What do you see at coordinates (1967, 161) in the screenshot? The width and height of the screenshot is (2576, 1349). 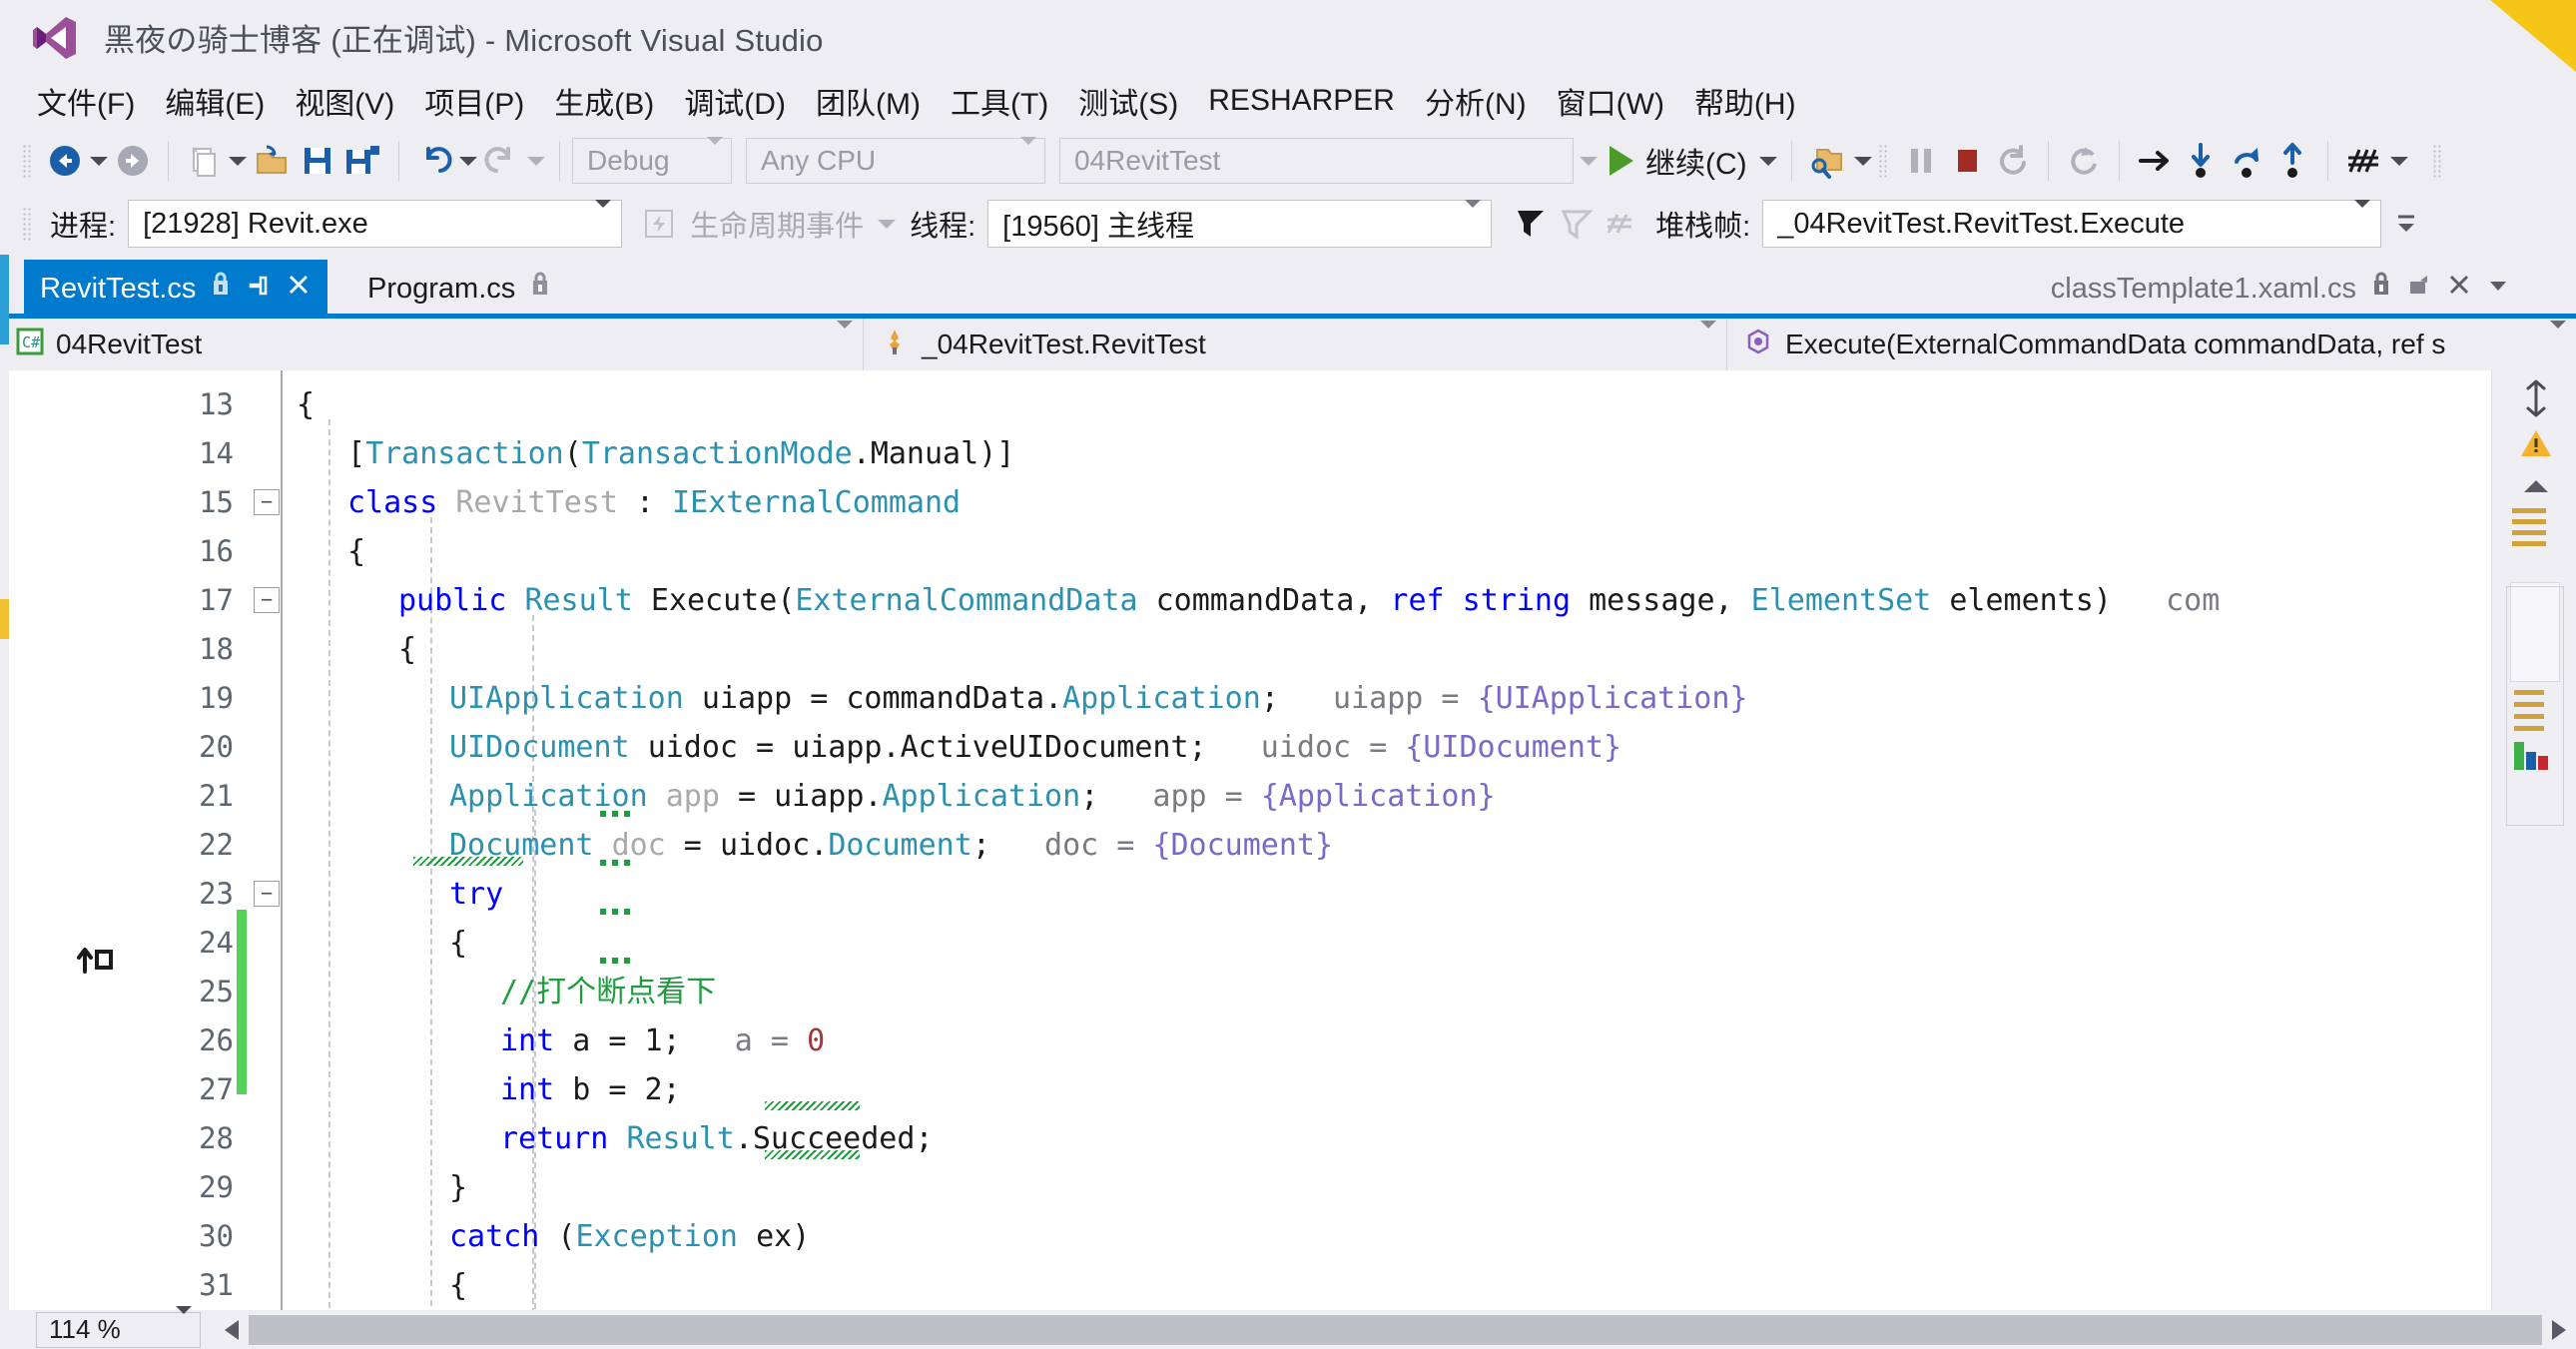 I see `stop-icon` at bounding box center [1967, 161].